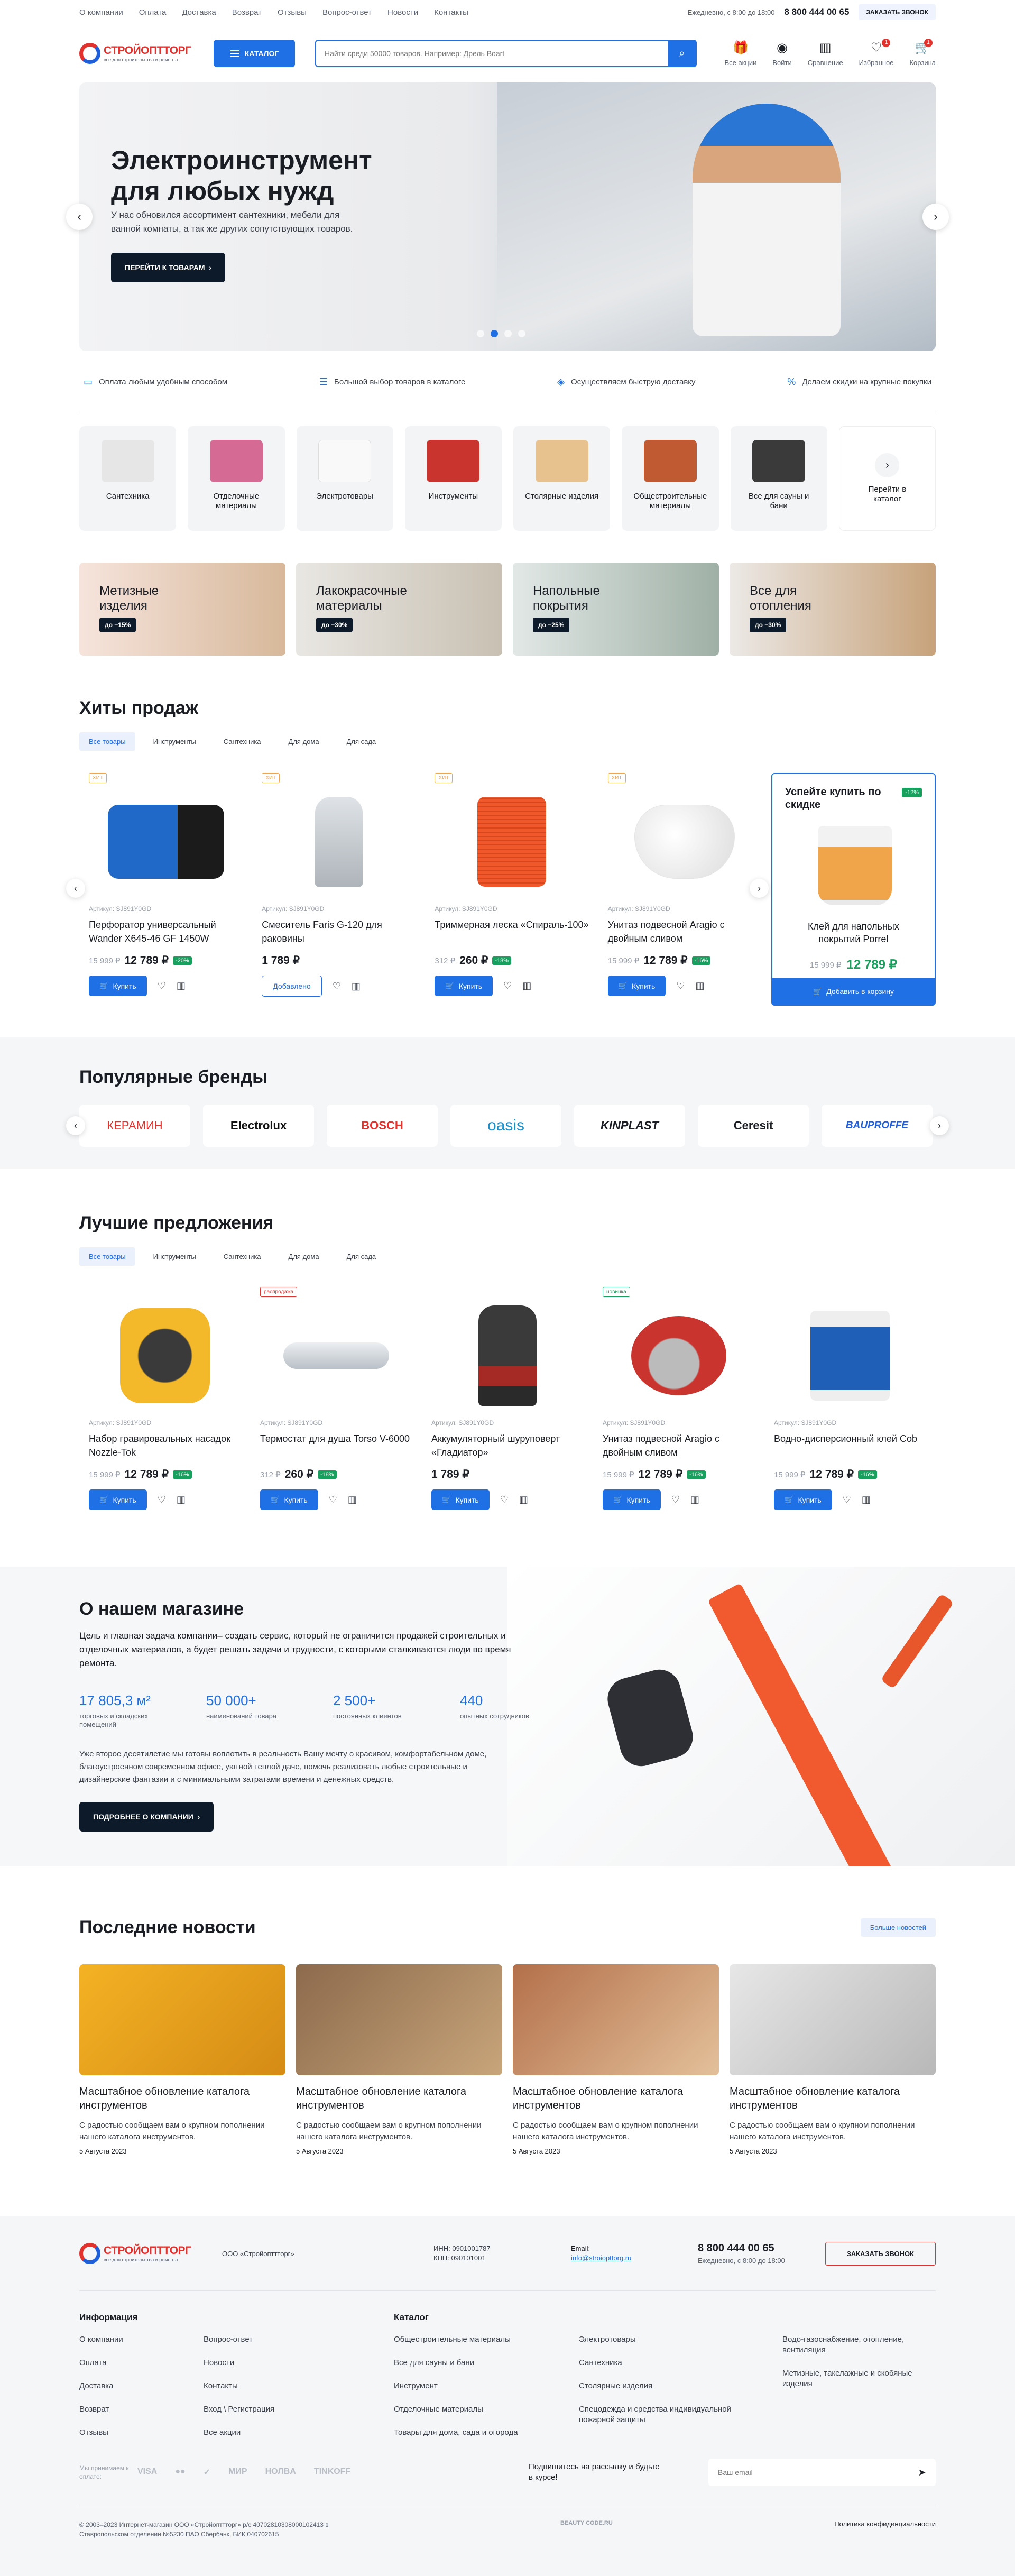 This screenshot has width=1015, height=2576. Describe the element at coordinates (922, 2472) in the screenshot. I see `send-icon: ➤` at that location.